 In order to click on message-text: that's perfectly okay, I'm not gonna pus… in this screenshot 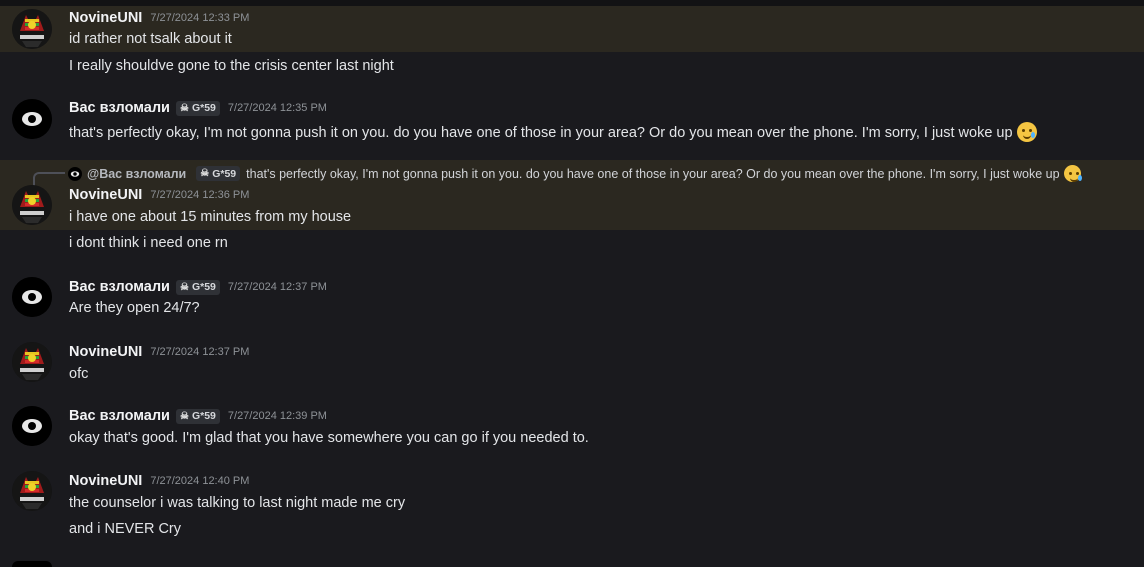, I will do `click(553, 132)`.